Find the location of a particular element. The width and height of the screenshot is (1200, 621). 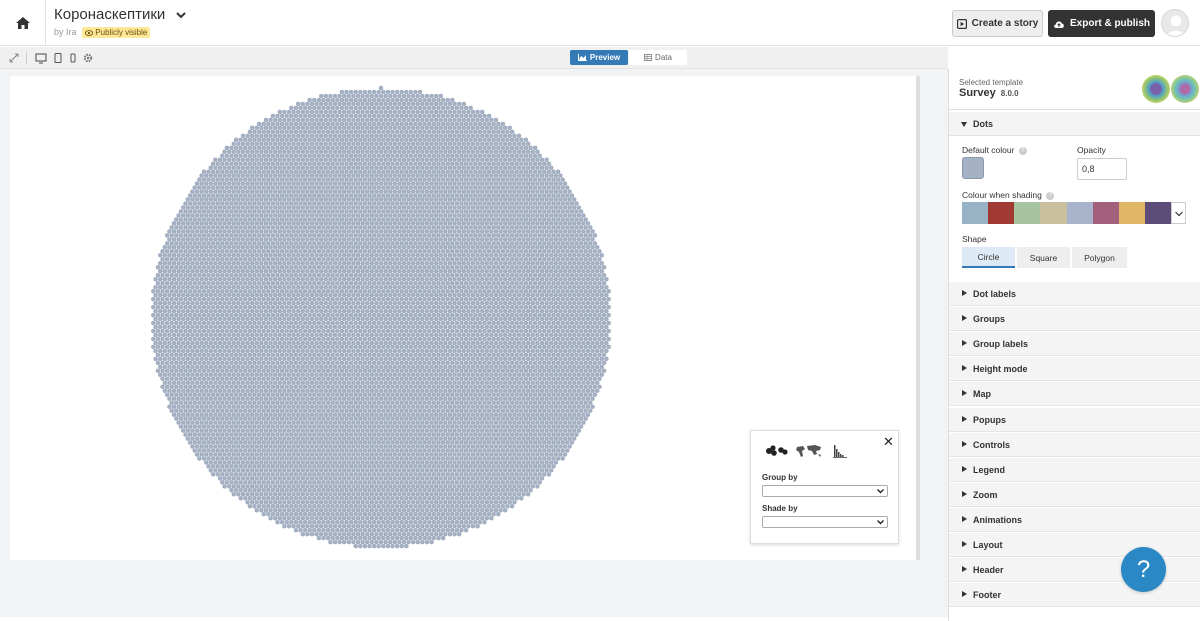

section-title: Zoom is located at coordinates (985, 495).